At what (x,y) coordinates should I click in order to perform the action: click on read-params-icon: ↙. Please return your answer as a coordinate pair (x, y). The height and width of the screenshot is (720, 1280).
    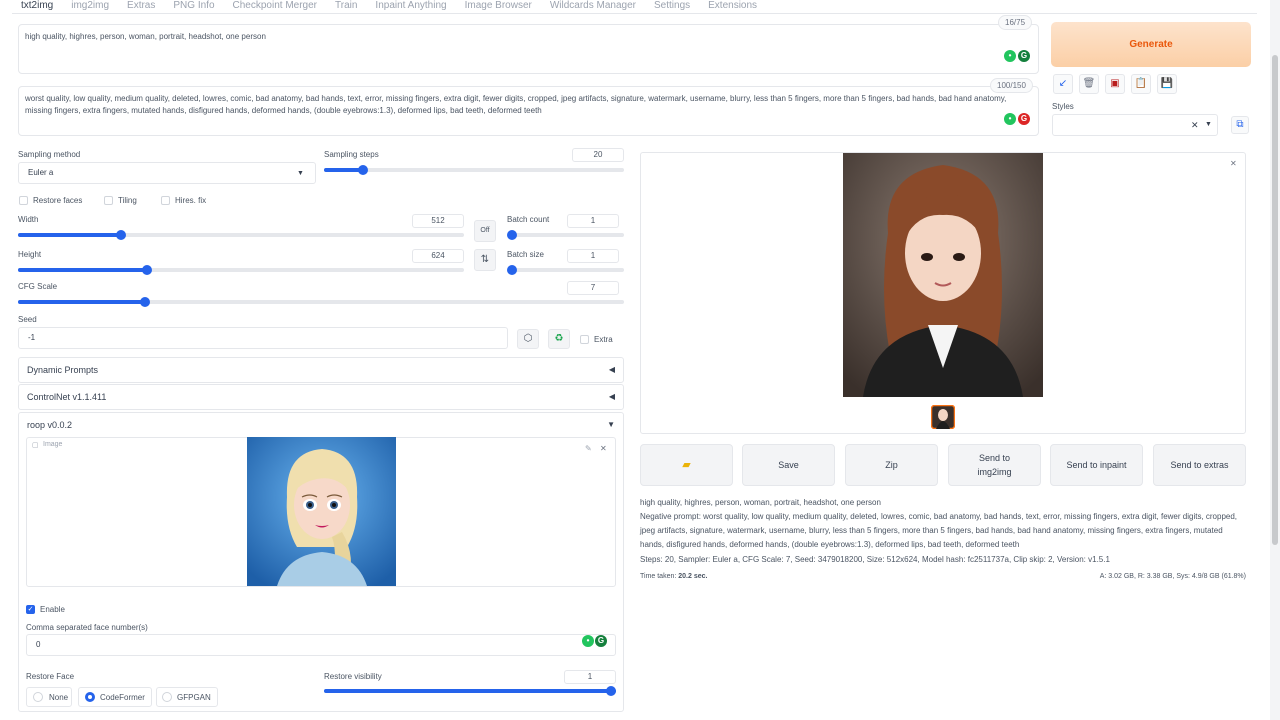
    Looking at the image, I should click on (1063, 84).